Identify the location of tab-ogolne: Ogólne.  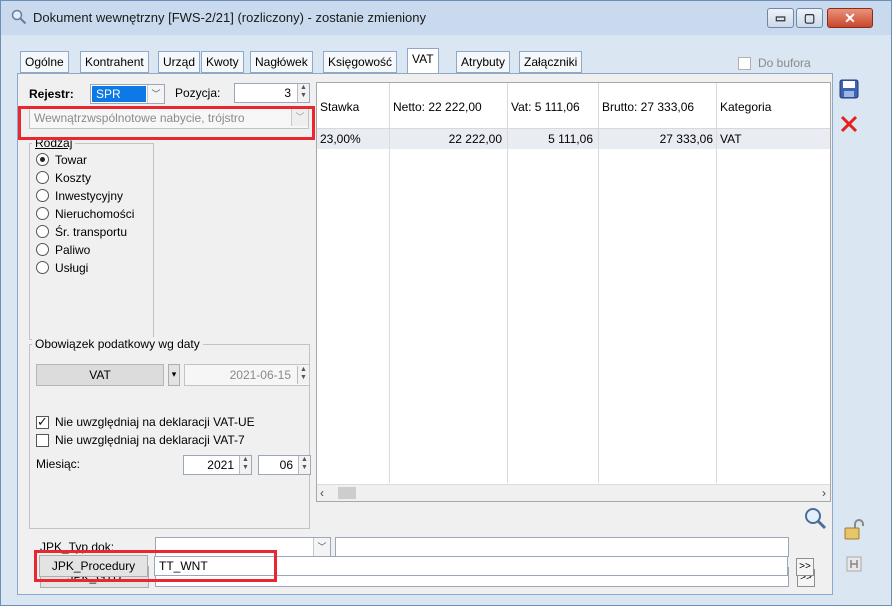
(44, 62).